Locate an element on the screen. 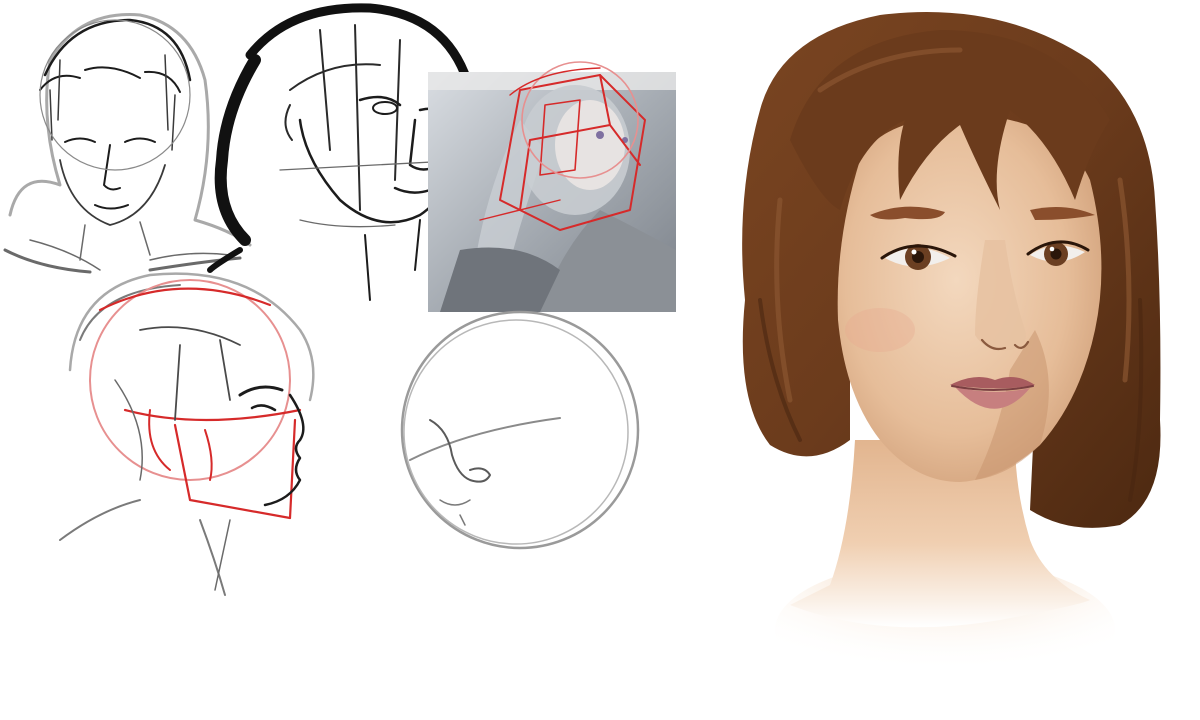 Image resolution: width=1200 pixels, height=720 pixels. reference-photo is located at coordinates (552, 192).